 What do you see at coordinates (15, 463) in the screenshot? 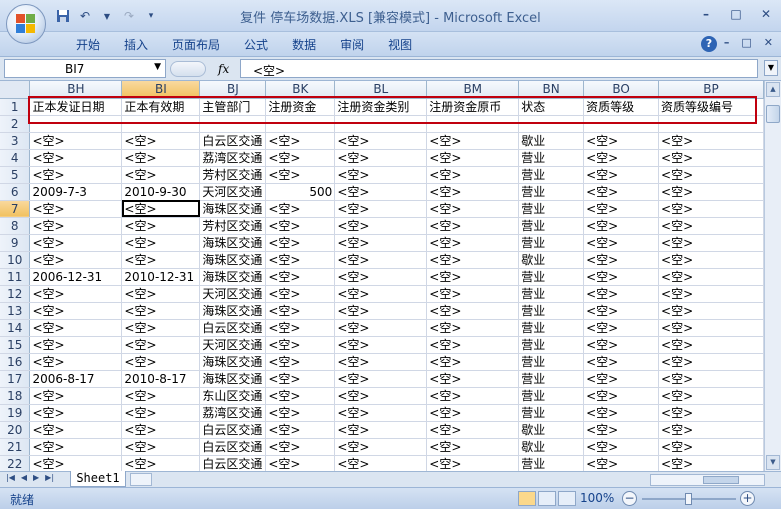
I see `row-header: 22` at bounding box center [15, 463].